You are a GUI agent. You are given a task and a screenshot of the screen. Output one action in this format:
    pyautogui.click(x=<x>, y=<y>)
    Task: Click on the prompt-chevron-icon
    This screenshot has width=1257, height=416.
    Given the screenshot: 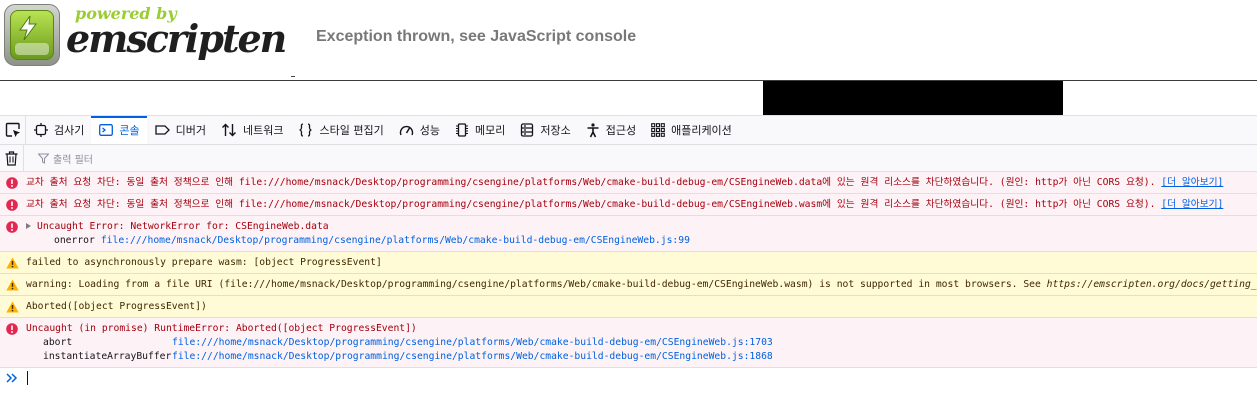 What is the action you would take?
    pyautogui.click(x=12, y=378)
    